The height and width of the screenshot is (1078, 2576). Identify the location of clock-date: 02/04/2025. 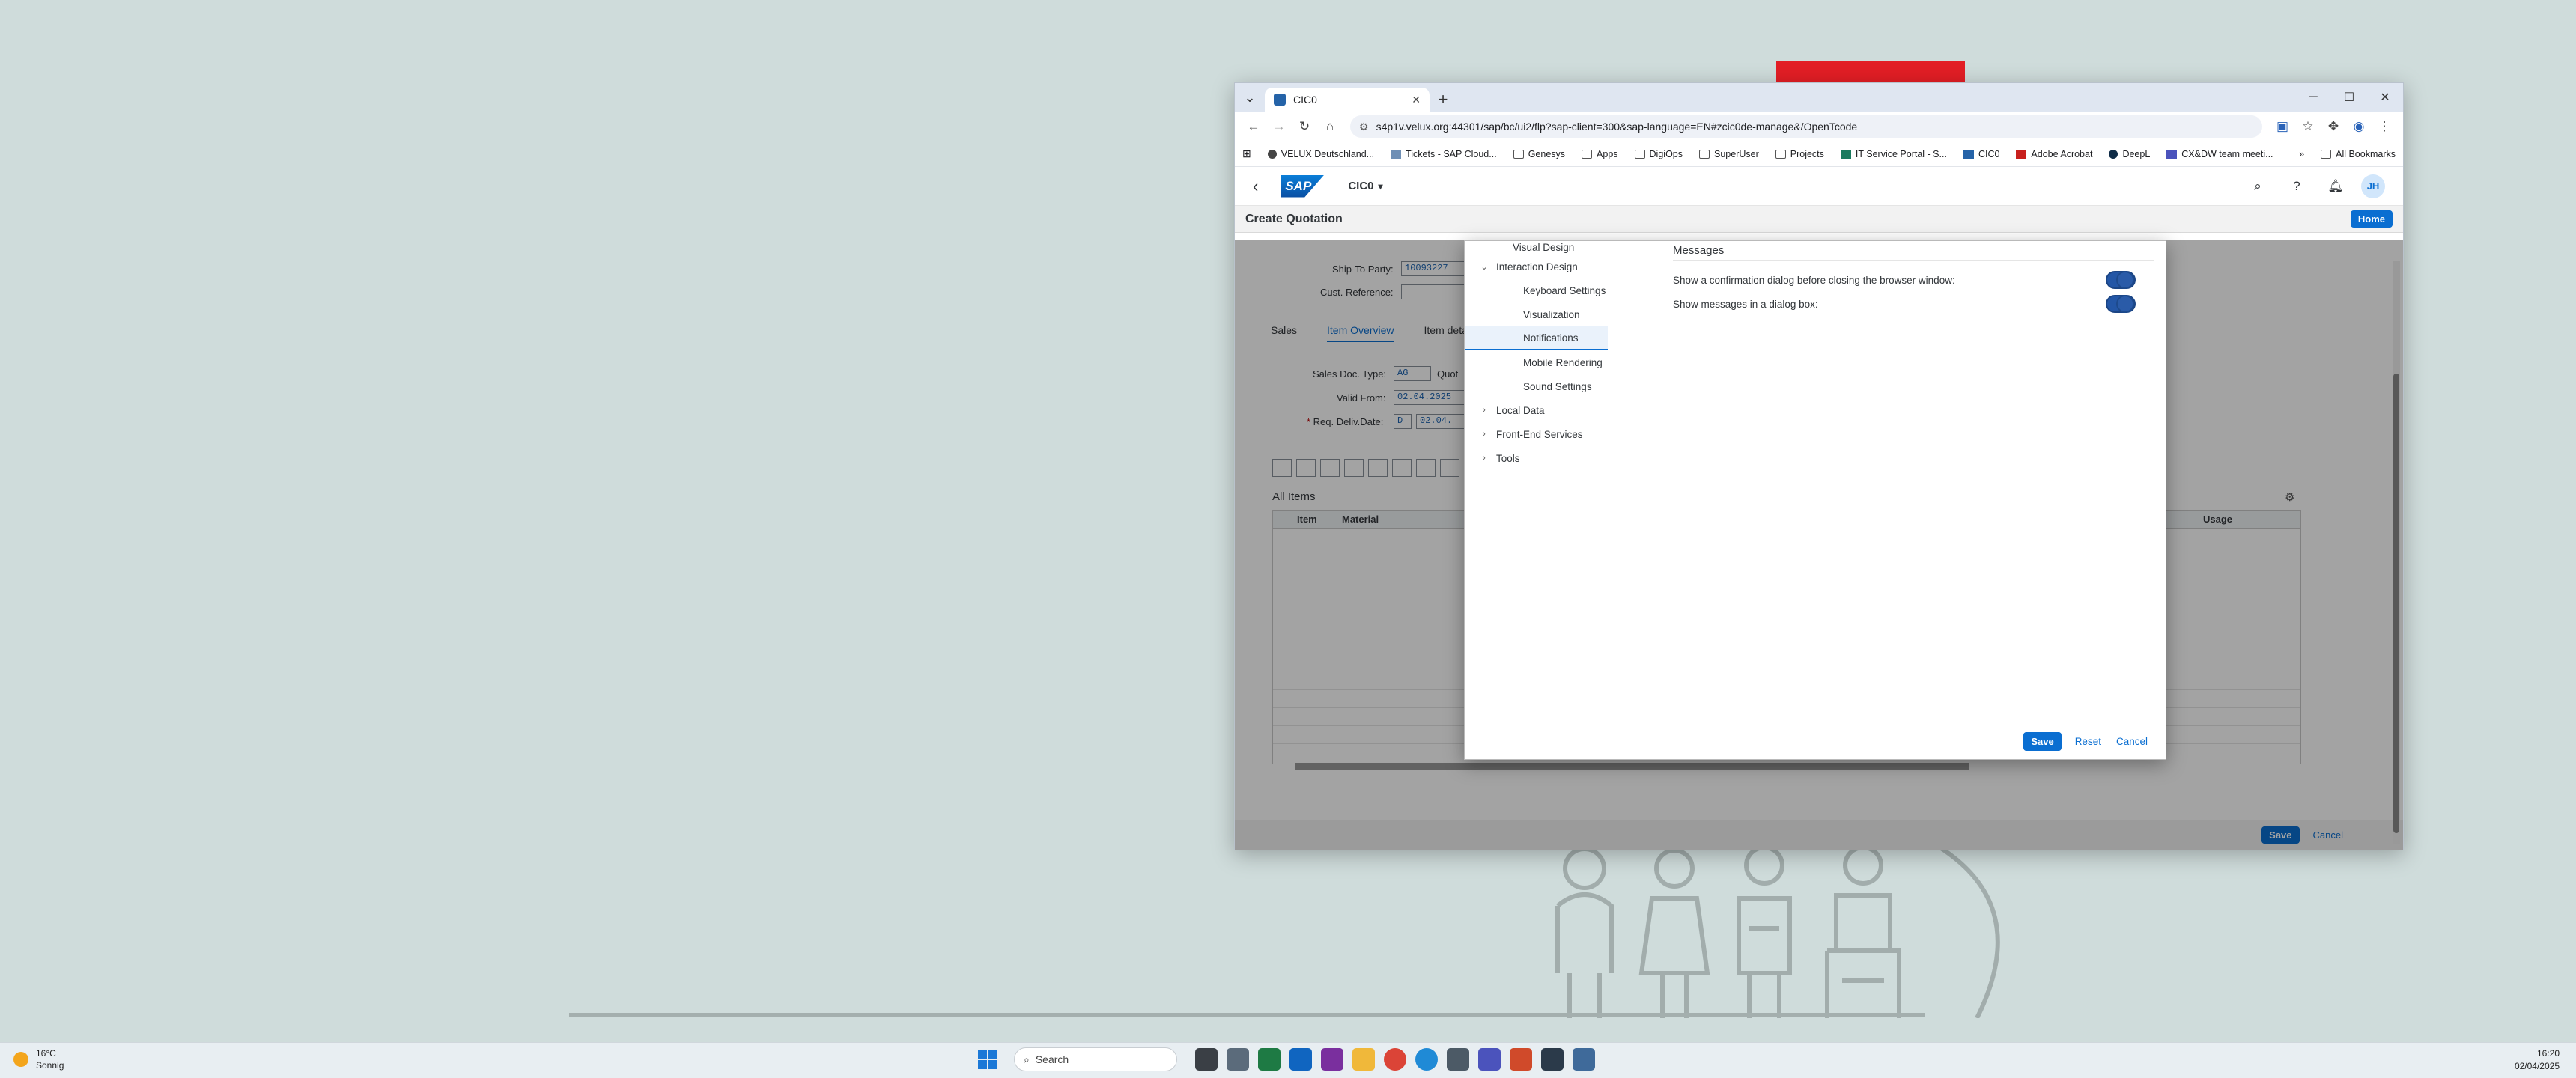
(2537, 1066).